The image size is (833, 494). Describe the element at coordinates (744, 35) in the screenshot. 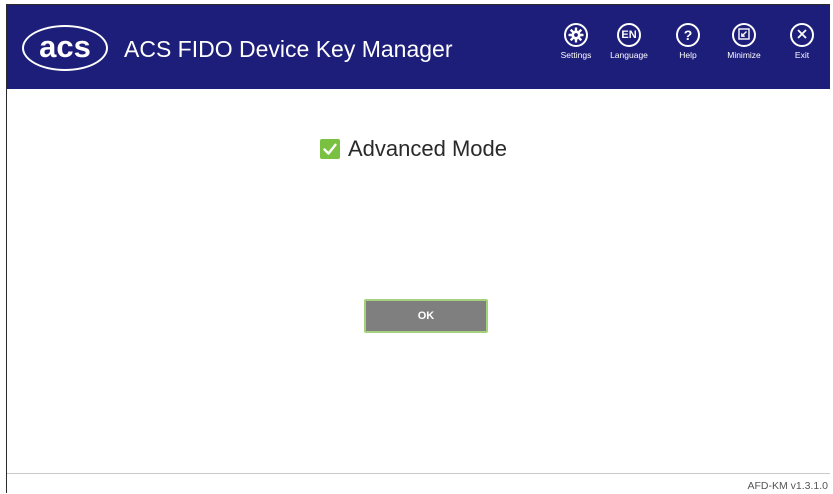

I see `minimize-icon` at that location.